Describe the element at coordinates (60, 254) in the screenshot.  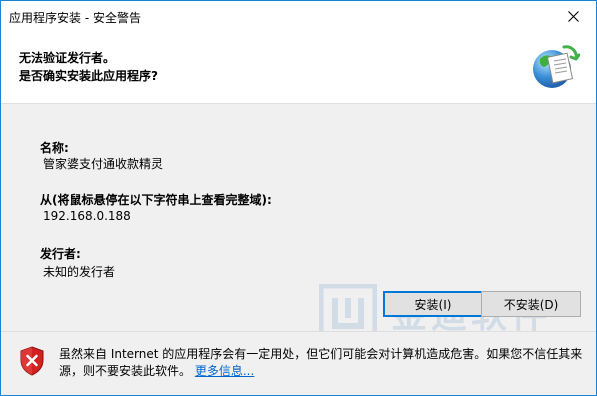
I see `publisher-label: 发行者:` at that location.